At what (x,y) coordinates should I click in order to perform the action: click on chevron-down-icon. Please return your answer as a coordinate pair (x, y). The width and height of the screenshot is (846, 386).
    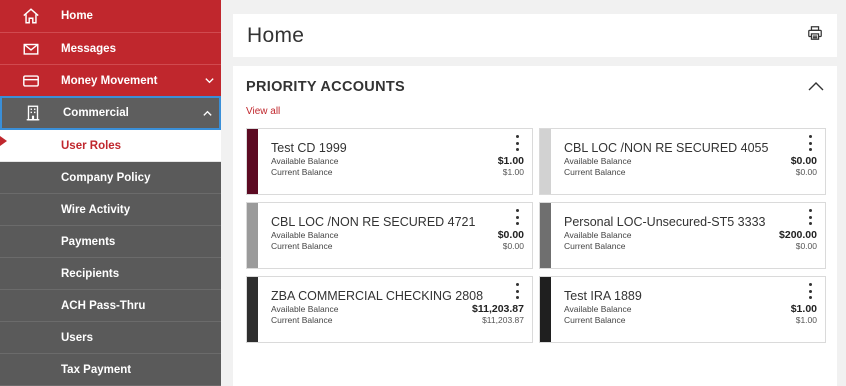
    Looking at the image, I should click on (209, 80).